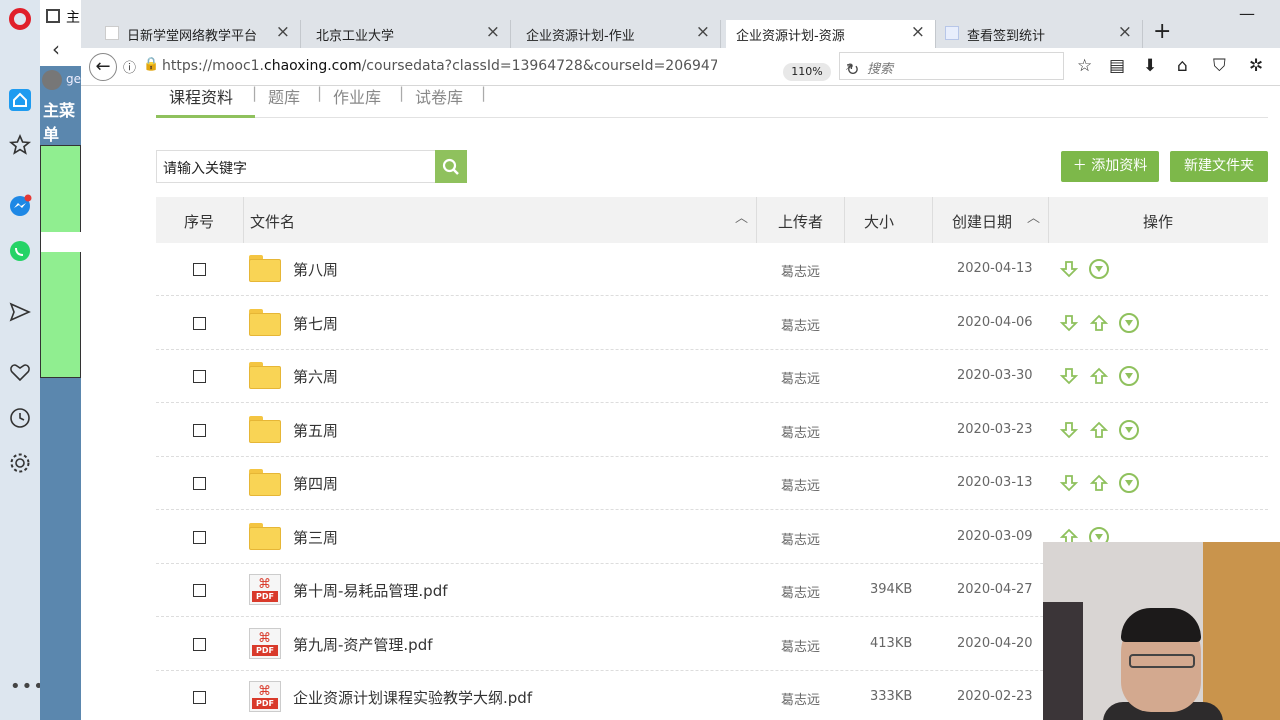 The width and height of the screenshot is (1280, 720). What do you see at coordinates (1042, 34) in the screenshot?
I see `tab-sign-in-stats: 查看签到统计 ×` at bounding box center [1042, 34].